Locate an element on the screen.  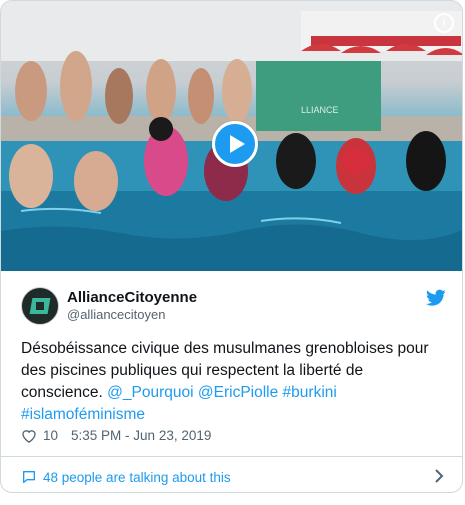
tweet-timestamp: 5:35 PM - Jun 23, 2019 is located at coordinates (141, 435).